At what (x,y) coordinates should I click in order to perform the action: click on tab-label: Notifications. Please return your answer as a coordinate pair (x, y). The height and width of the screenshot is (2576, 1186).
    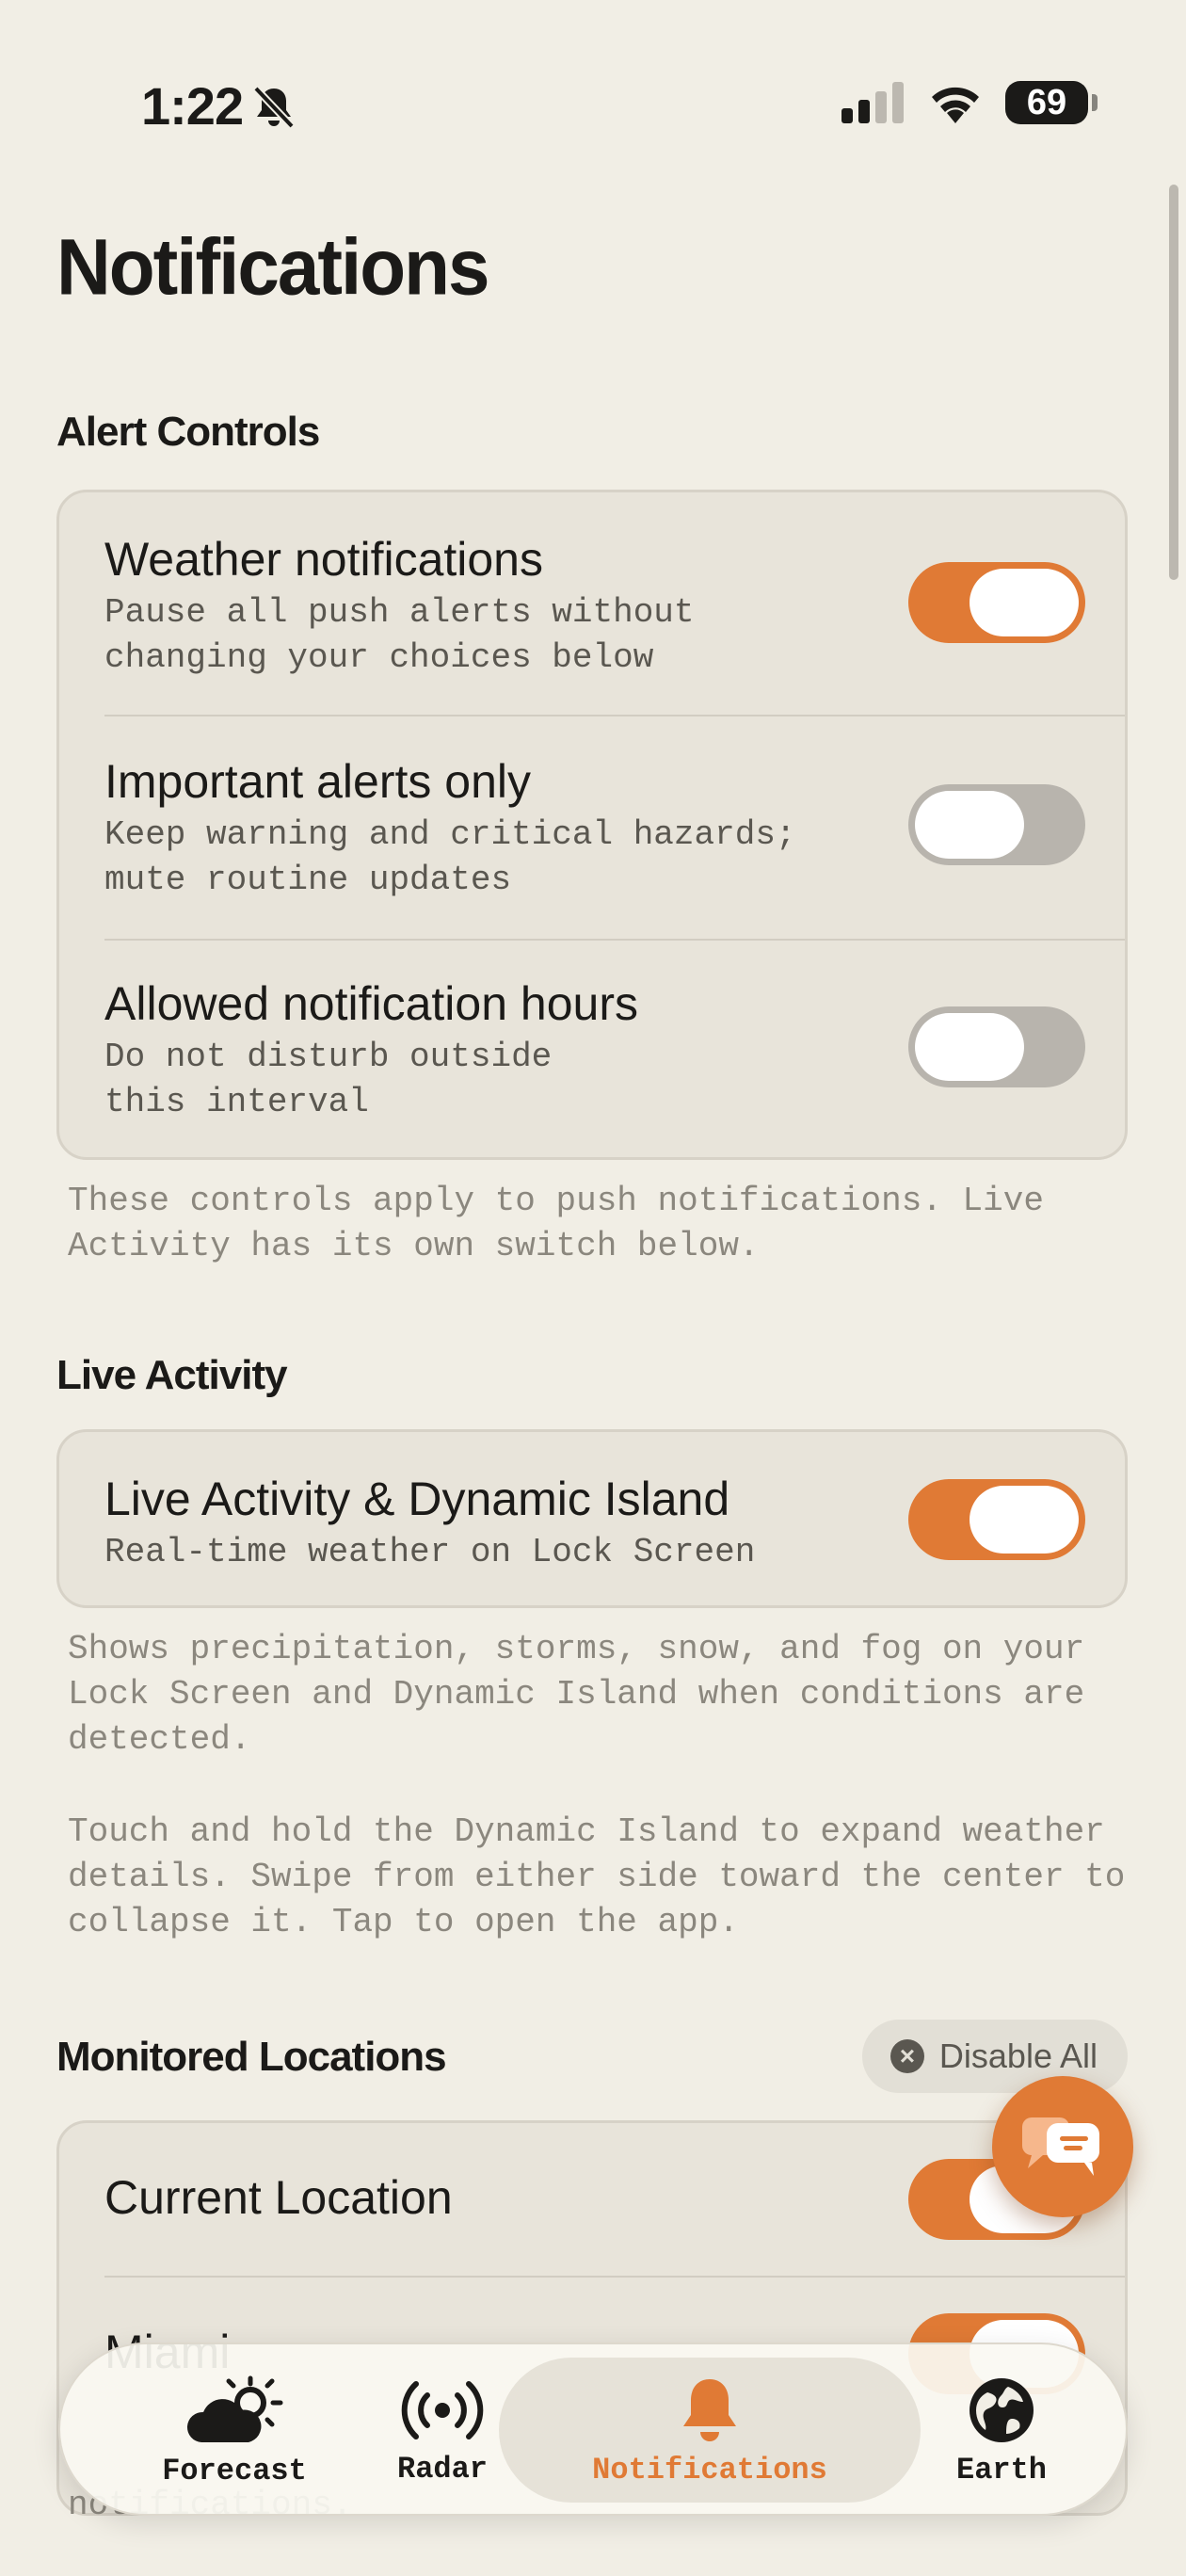
    Looking at the image, I should click on (709, 2469).